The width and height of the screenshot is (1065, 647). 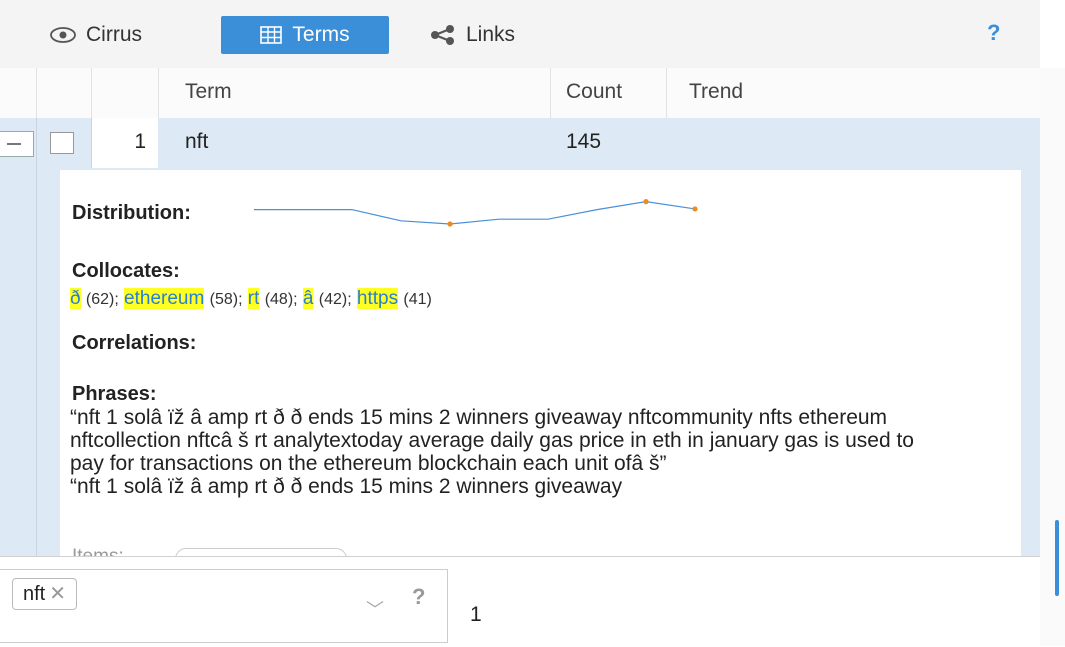 What do you see at coordinates (476, 614) in the screenshot?
I see `results-value: 1` at bounding box center [476, 614].